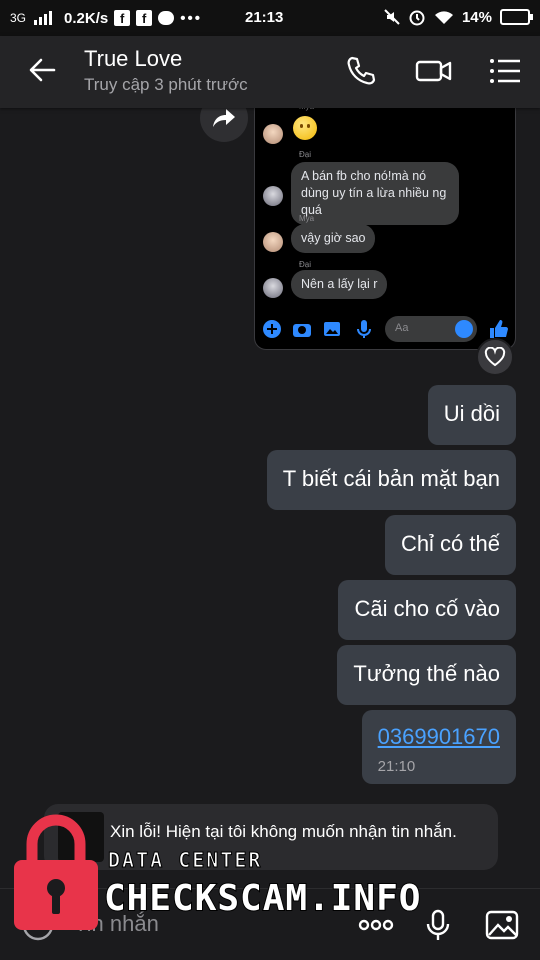 The width and height of the screenshot is (540, 960). What do you see at coordinates (402, 328) in the screenshot?
I see `input-placeholder: Aa` at bounding box center [402, 328].